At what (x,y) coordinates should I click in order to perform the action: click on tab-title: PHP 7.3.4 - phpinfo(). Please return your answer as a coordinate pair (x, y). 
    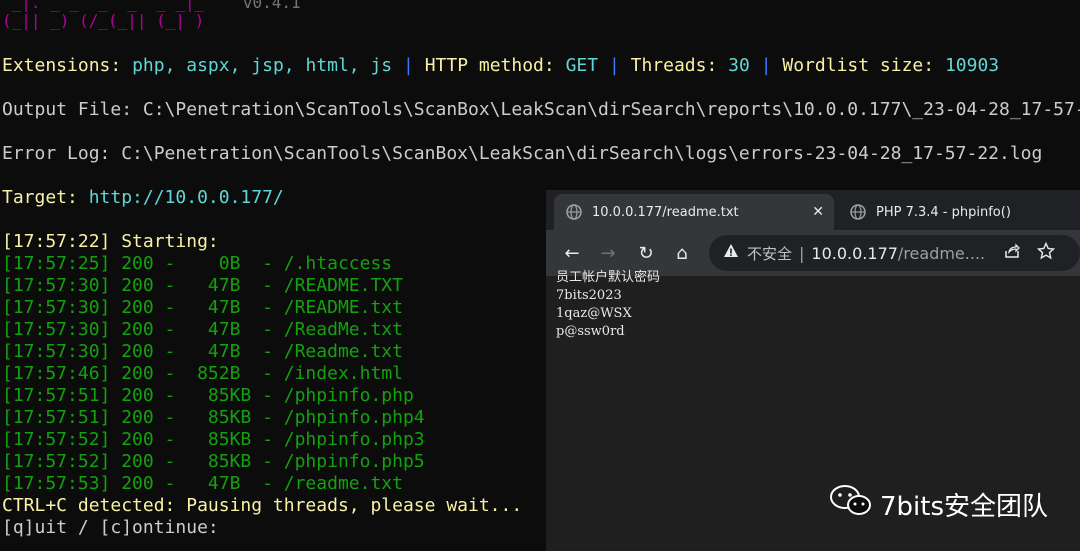
    Looking at the image, I should click on (943, 212).